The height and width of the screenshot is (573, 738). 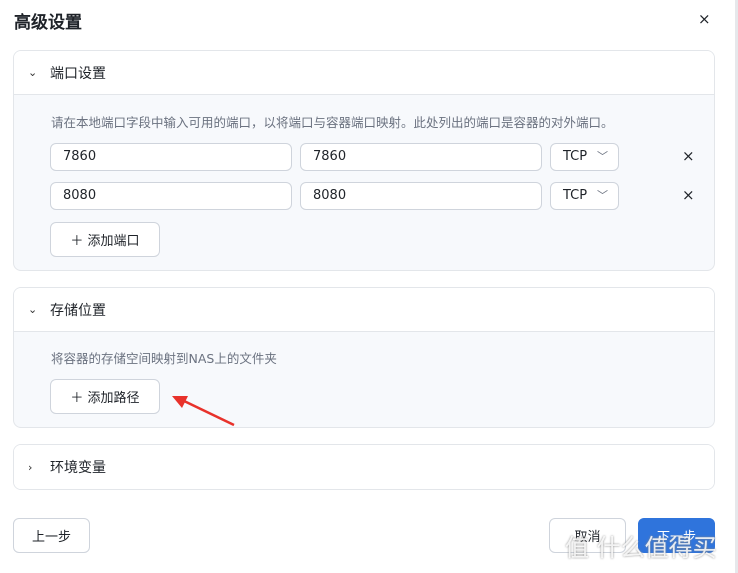 What do you see at coordinates (364, 73) in the screenshot?
I see `ports-header: ⌄ 端口设置` at bounding box center [364, 73].